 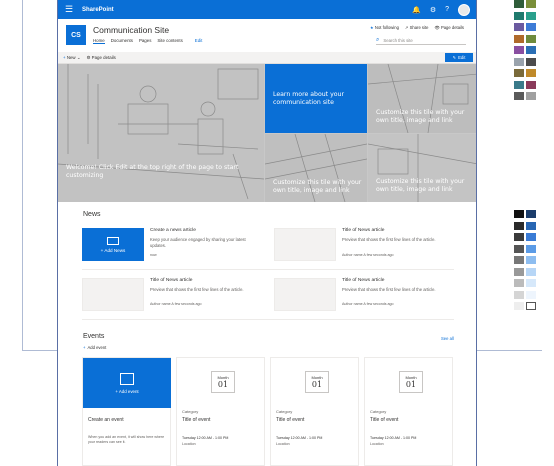 I want to click on add-event-text: Add event, so click(x=128, y=391).